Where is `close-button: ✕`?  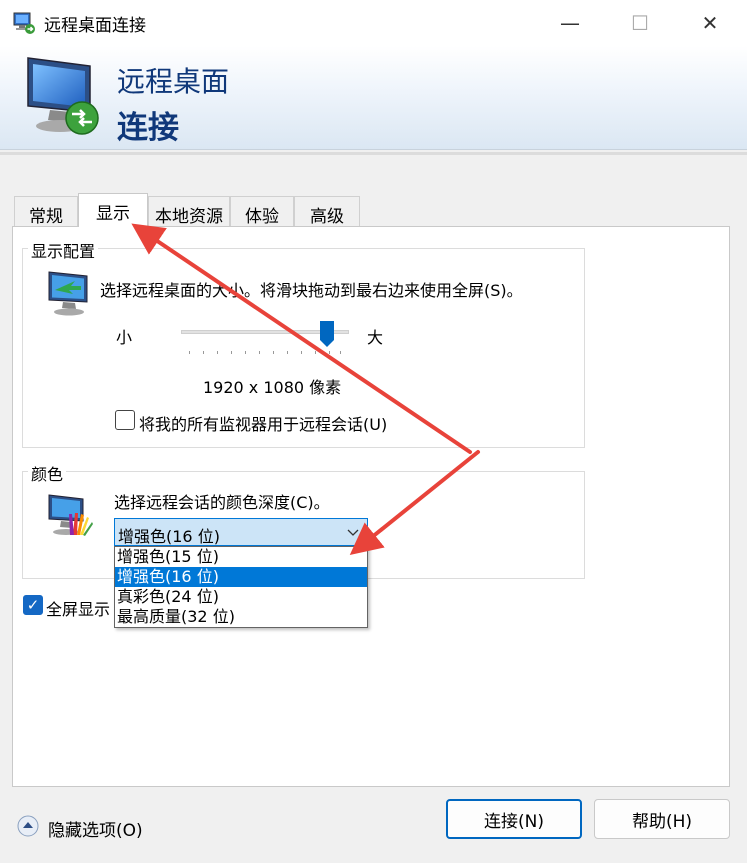
close-button: ✕ is located at coordinates (710, 23).